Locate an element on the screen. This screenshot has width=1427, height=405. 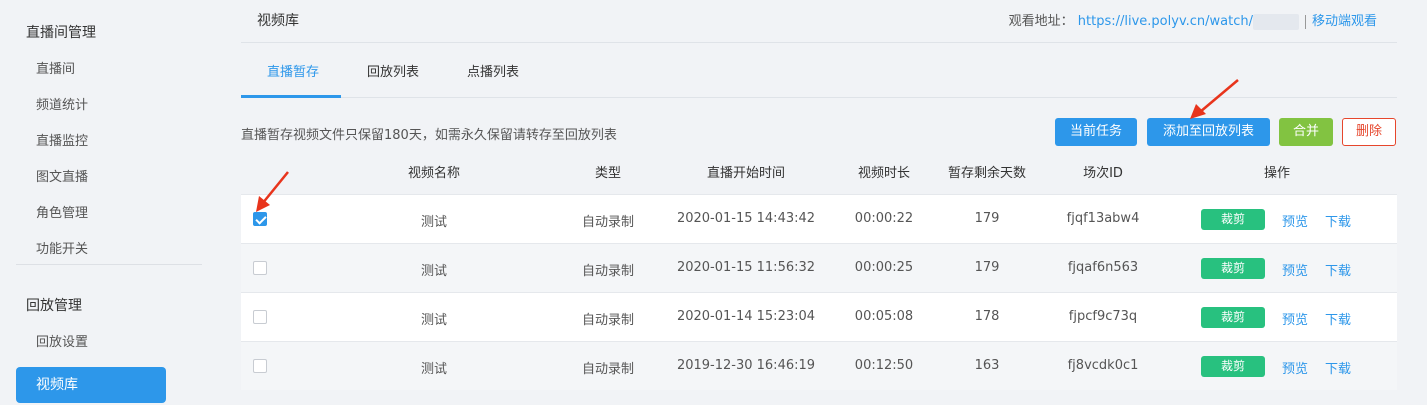
watch-url-link: https://live.polyv.cn/watch/ is located at coordinates (1165, 21).